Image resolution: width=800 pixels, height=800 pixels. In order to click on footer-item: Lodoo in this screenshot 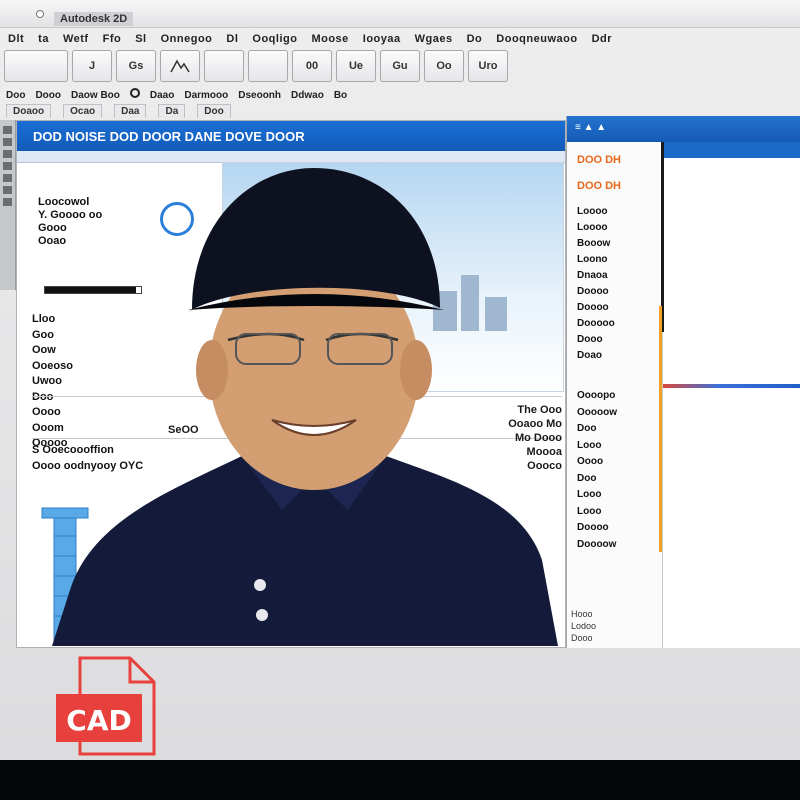, I will do `click(584, 626)`.